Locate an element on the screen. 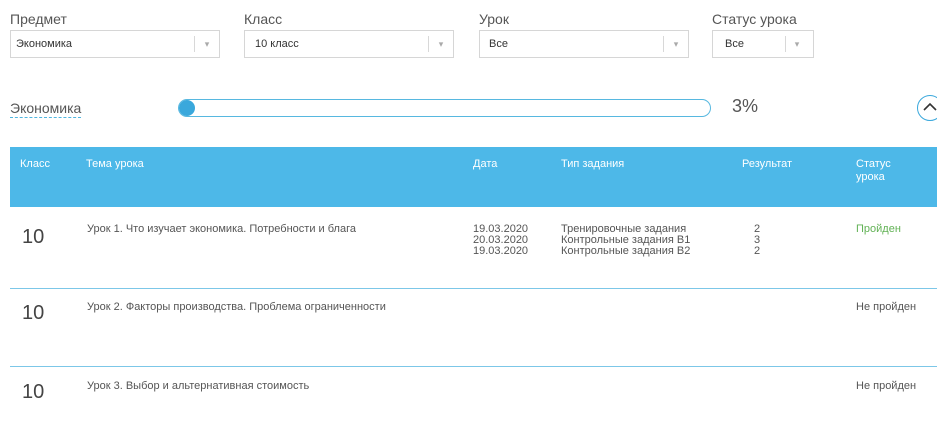  header-topic: Тема урока is located at coordinates (115, 164).